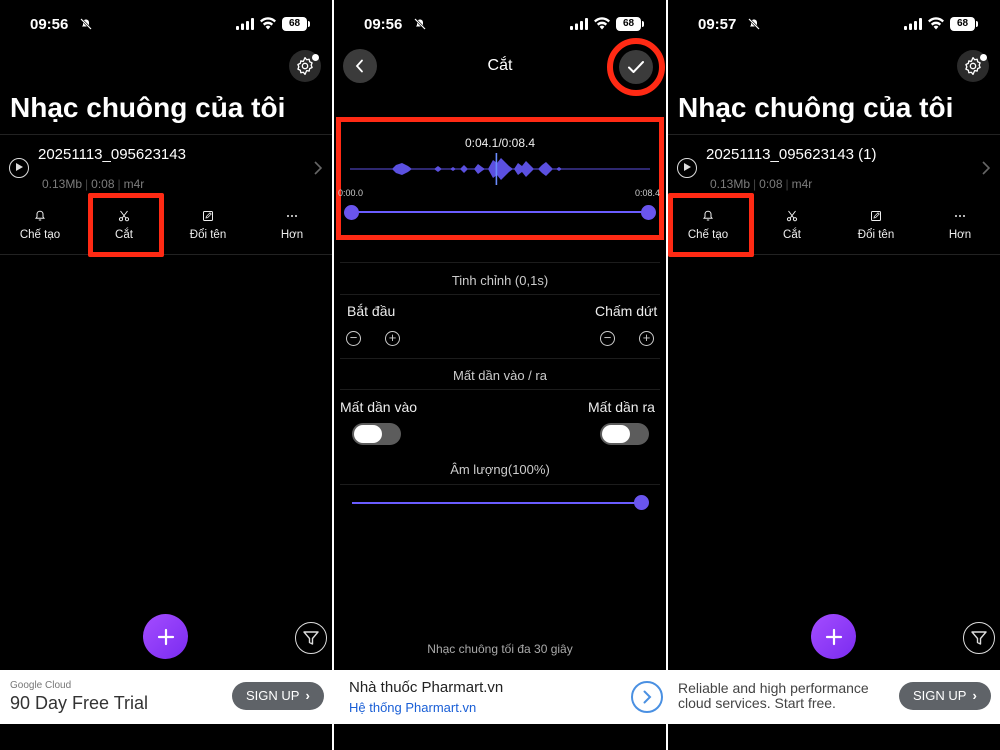 This screenshot has width=1000, height=750. Describe the element at coordinates (79, 703) in the screenshot. I see `ad-headline: 90 Day Free Trial` at that location.